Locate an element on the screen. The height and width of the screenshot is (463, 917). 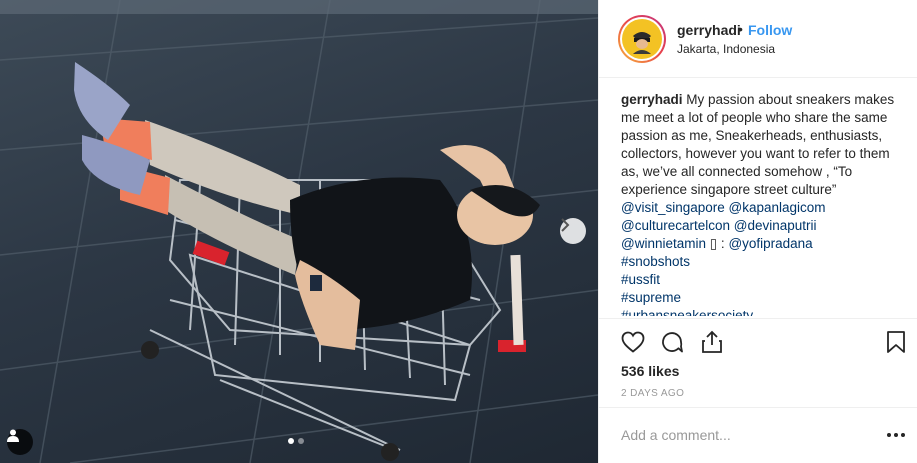
mention-link: @winnietamin is located at coordinates (663, 243).